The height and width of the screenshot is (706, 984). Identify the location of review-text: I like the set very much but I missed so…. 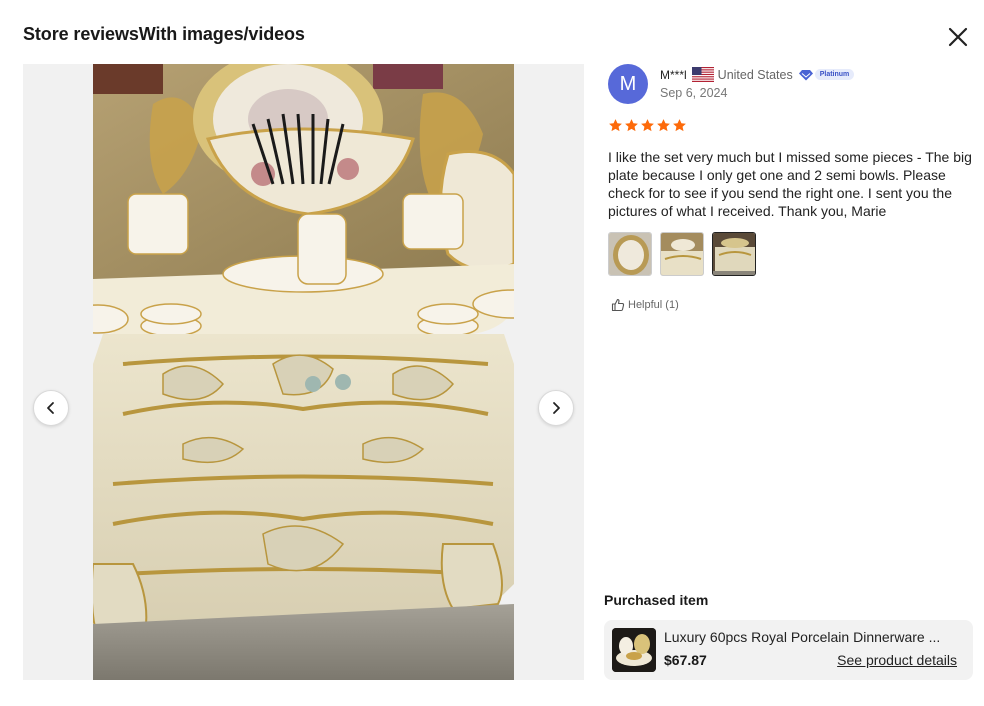
(790, 184).